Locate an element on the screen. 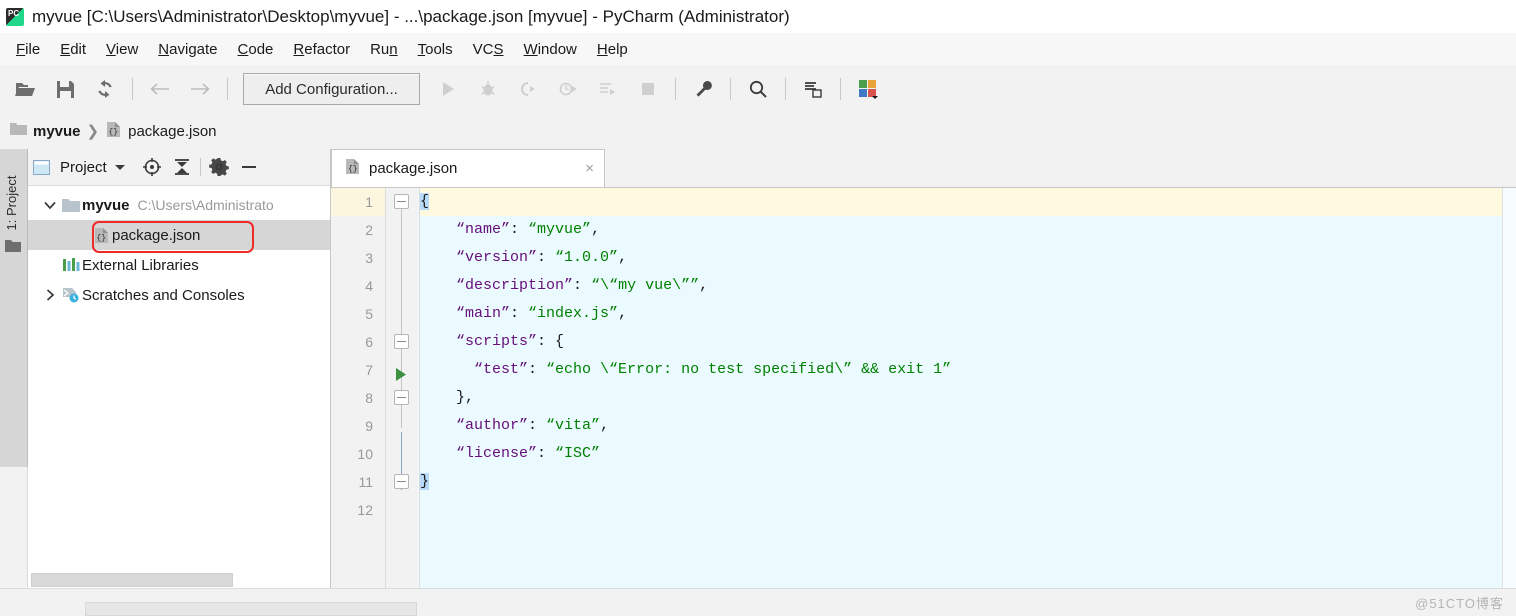 Image resolution: width=1516 pixels, height=616 pixels. run-with-icon is located at coordinates (608, 89).